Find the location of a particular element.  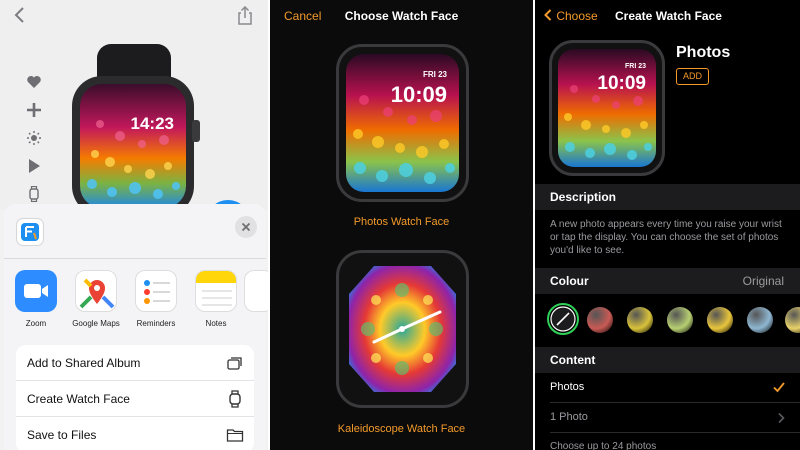

selected-face-preview: FRI 23 10:09 is located at coordinates (607, 108).